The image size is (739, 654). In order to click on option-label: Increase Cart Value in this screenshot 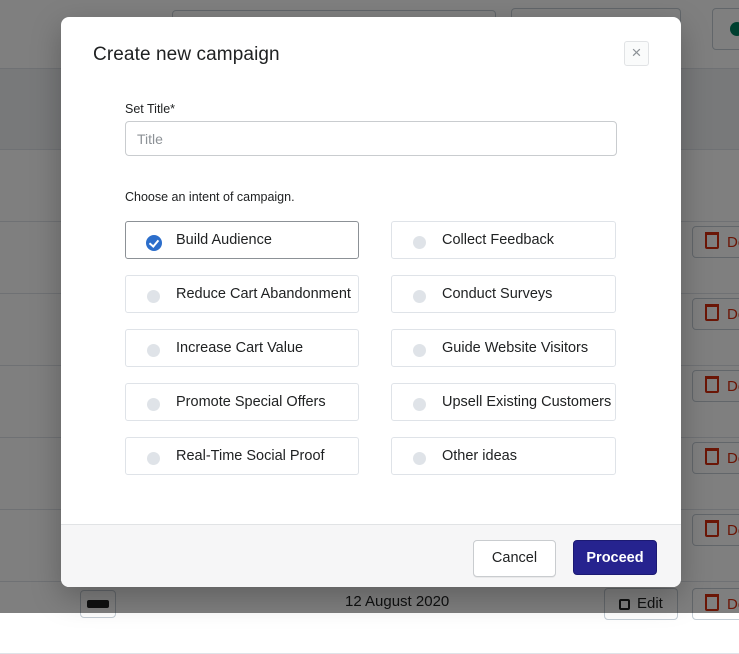, I will do `click(240, 348)`.